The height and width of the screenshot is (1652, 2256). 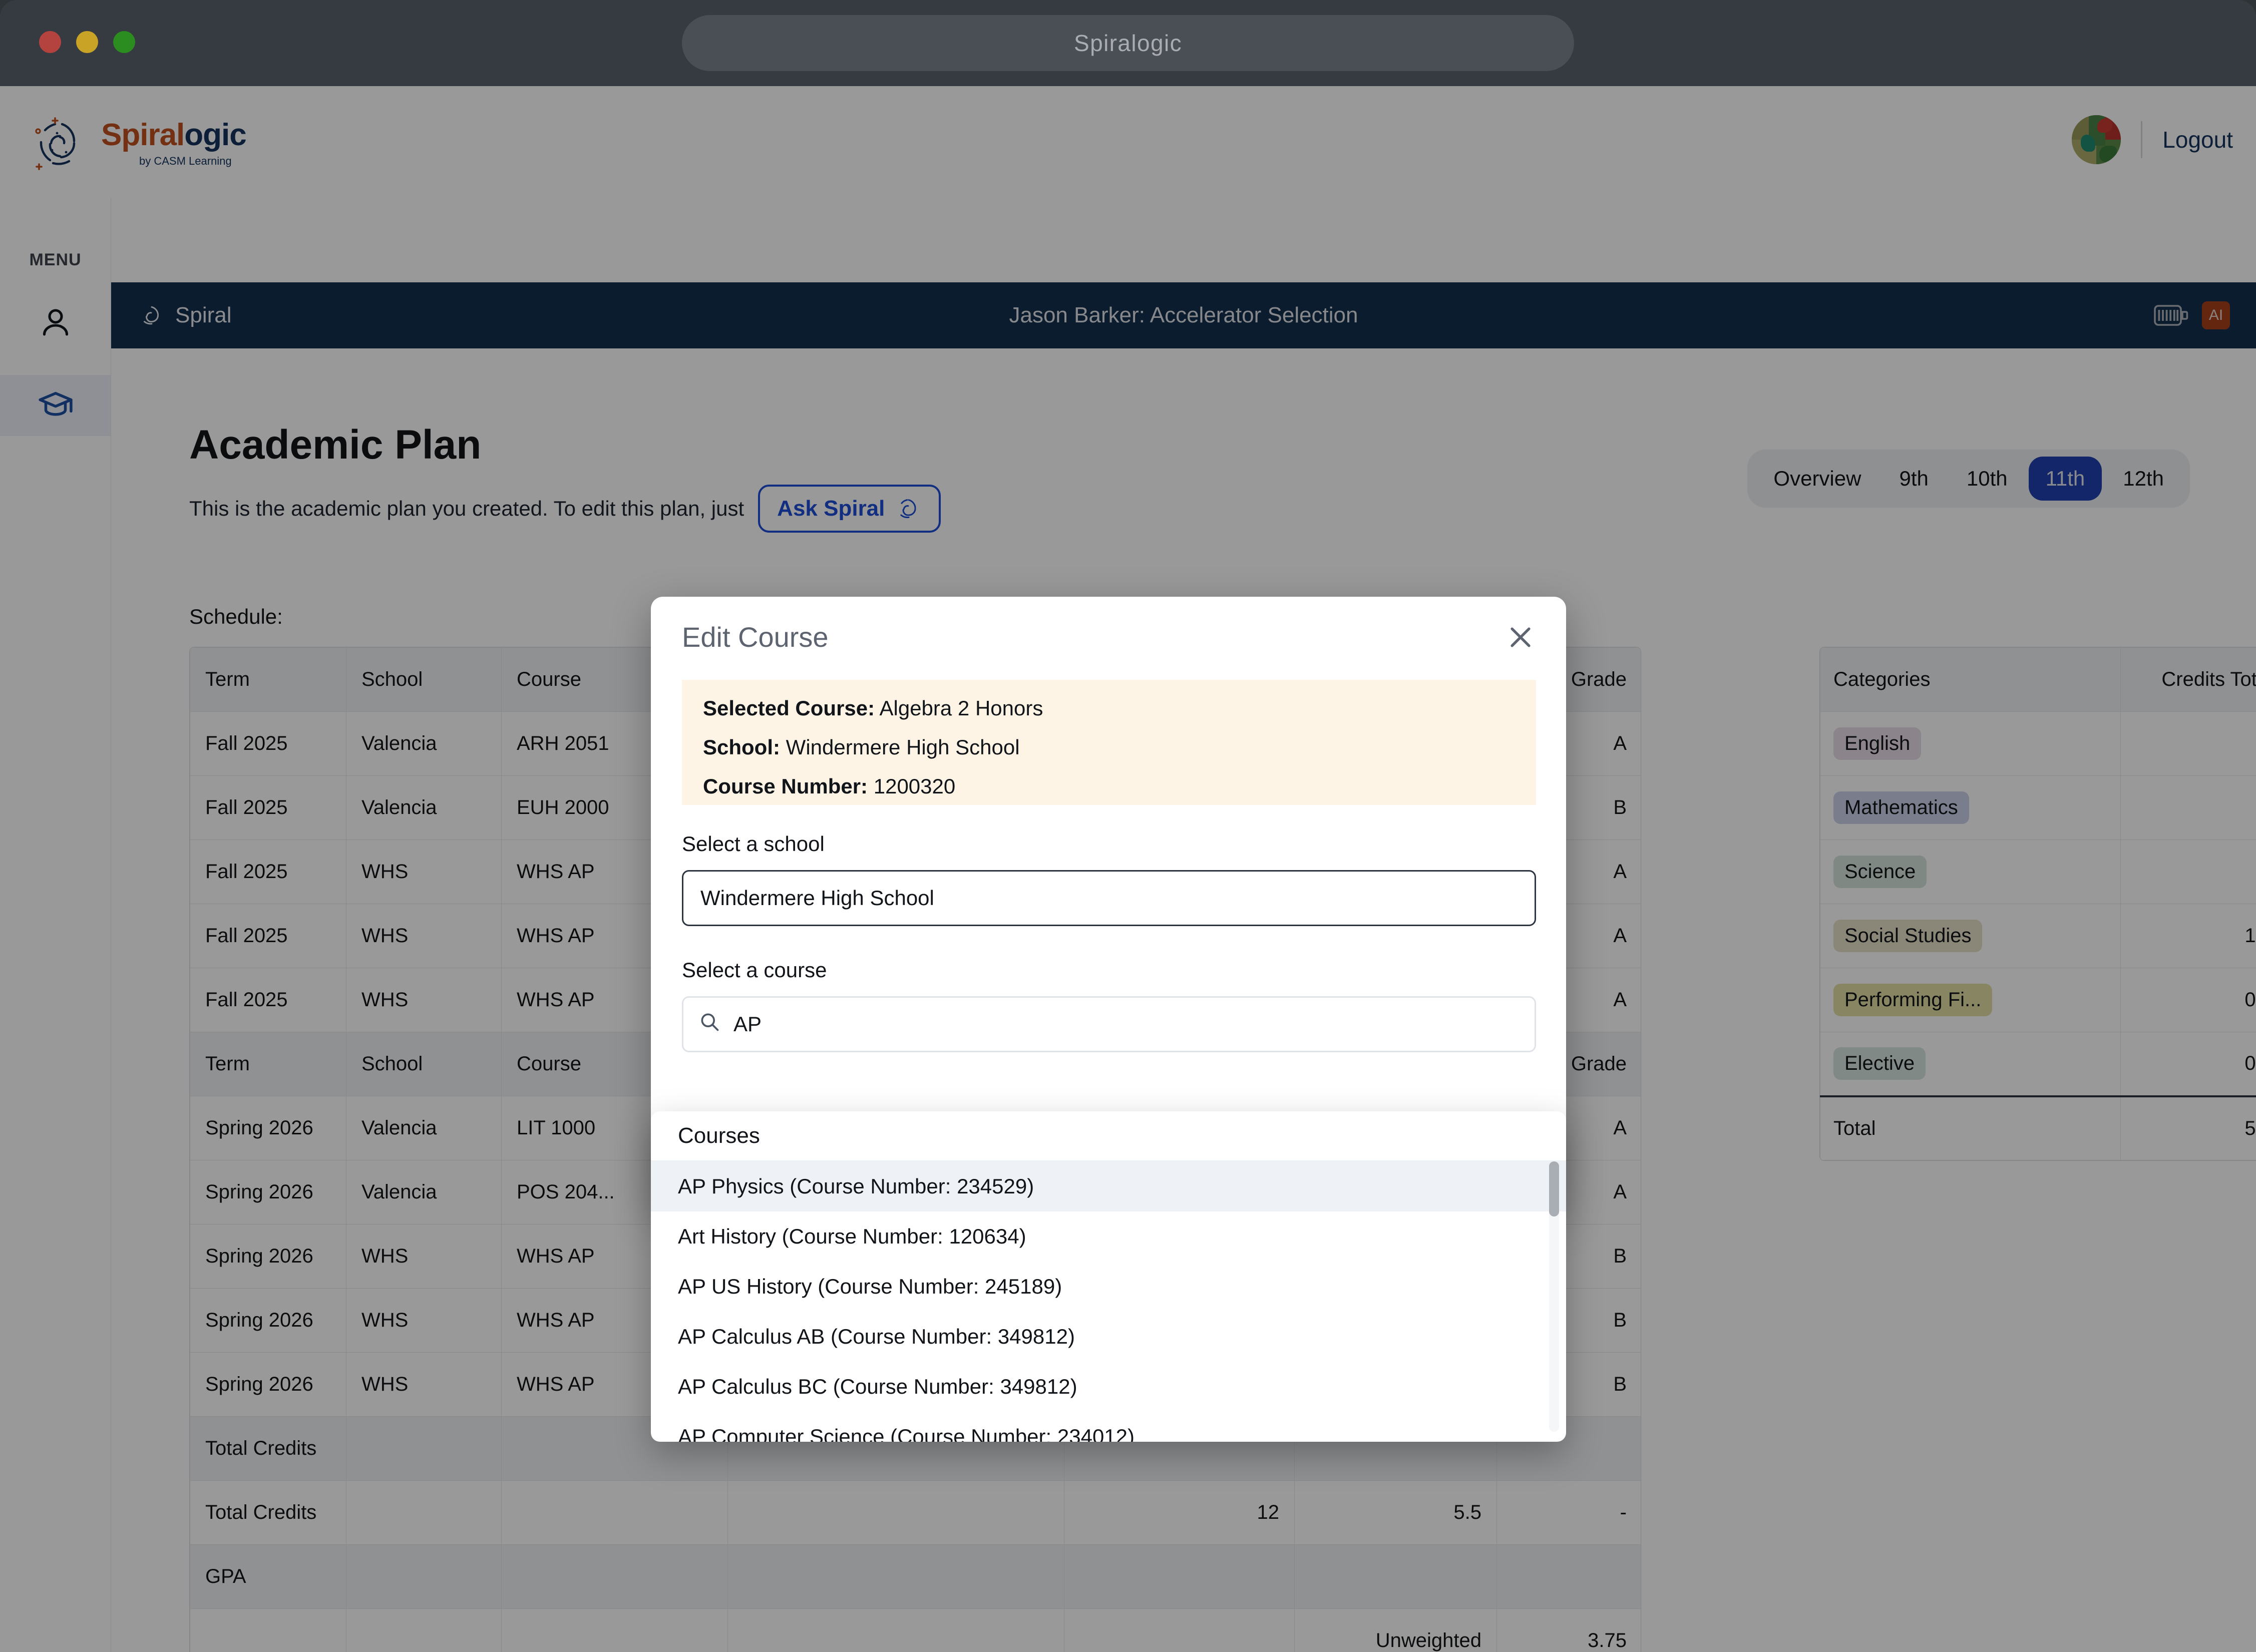 What do you see at coordinates (2065, 479) in the screenshot?
I see `tab-11th: 11th` at bounding box center [2065, 479].